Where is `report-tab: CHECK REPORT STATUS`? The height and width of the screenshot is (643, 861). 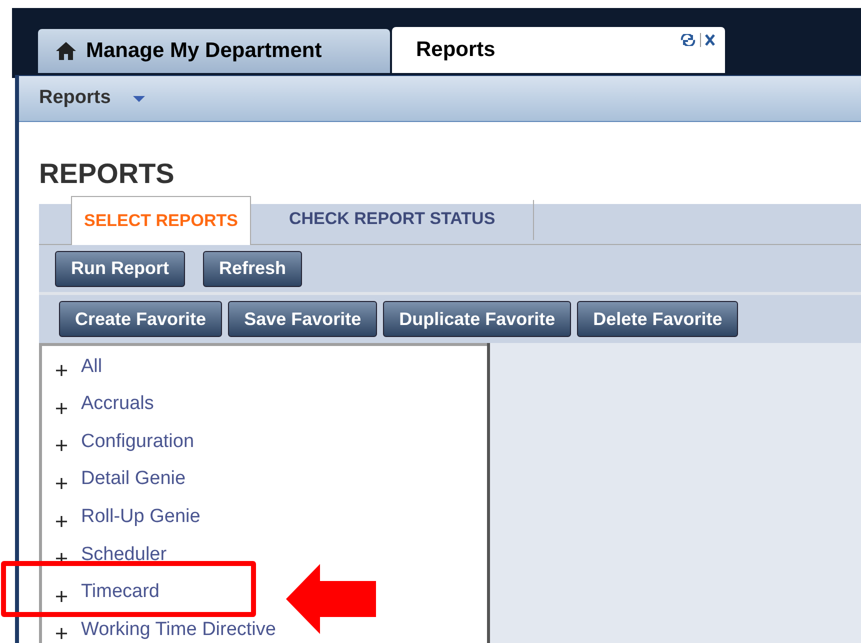
report-tab: CHECK REPORT STATUS is located at coordinates (392, 220).